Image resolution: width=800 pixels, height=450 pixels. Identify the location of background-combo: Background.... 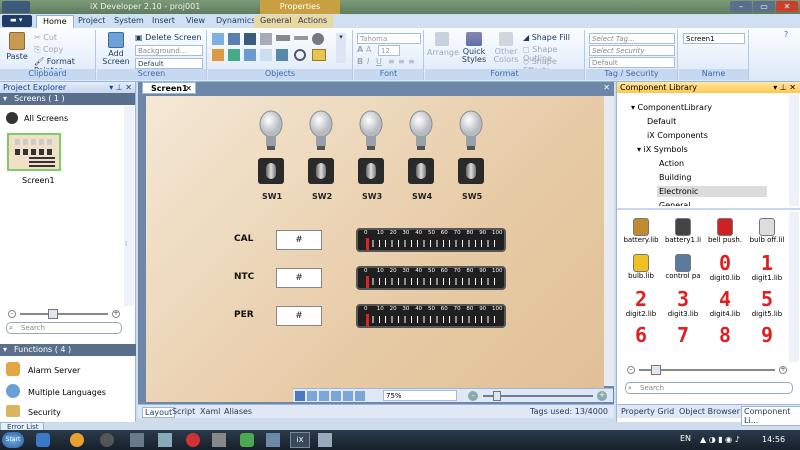
(169, 50).